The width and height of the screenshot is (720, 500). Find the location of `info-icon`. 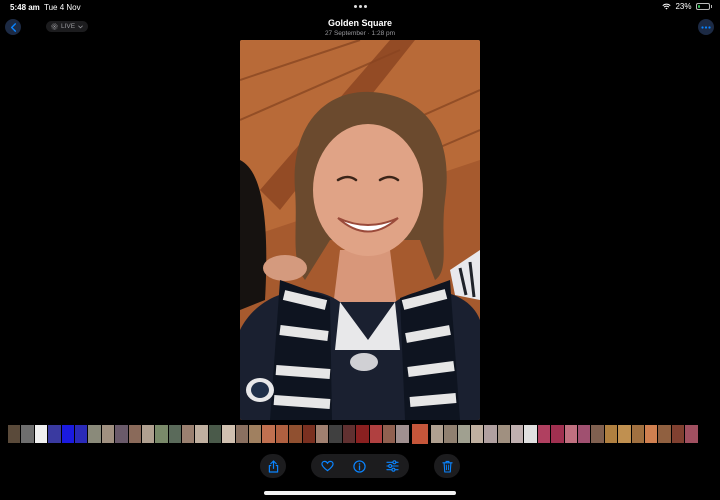

info-icon is located at coordinates (360, 466).